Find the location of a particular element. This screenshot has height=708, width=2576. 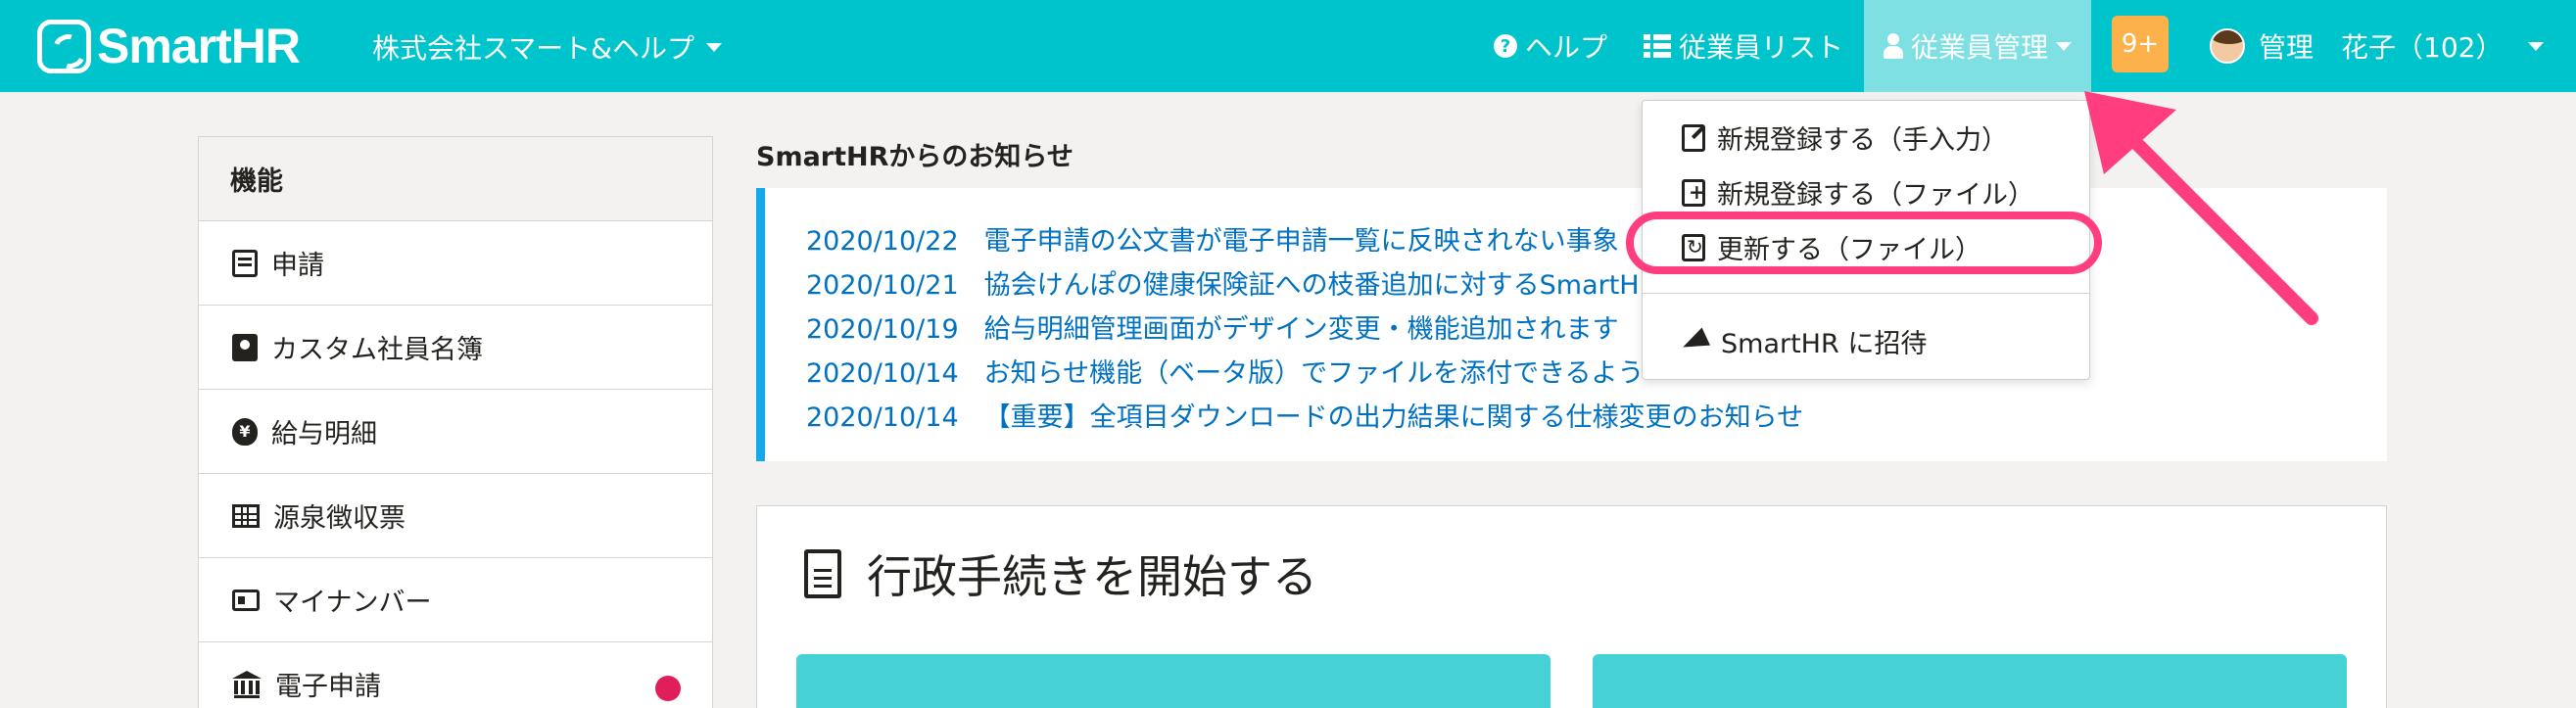

file-plus-icon is located at coordinates (1693, 192).